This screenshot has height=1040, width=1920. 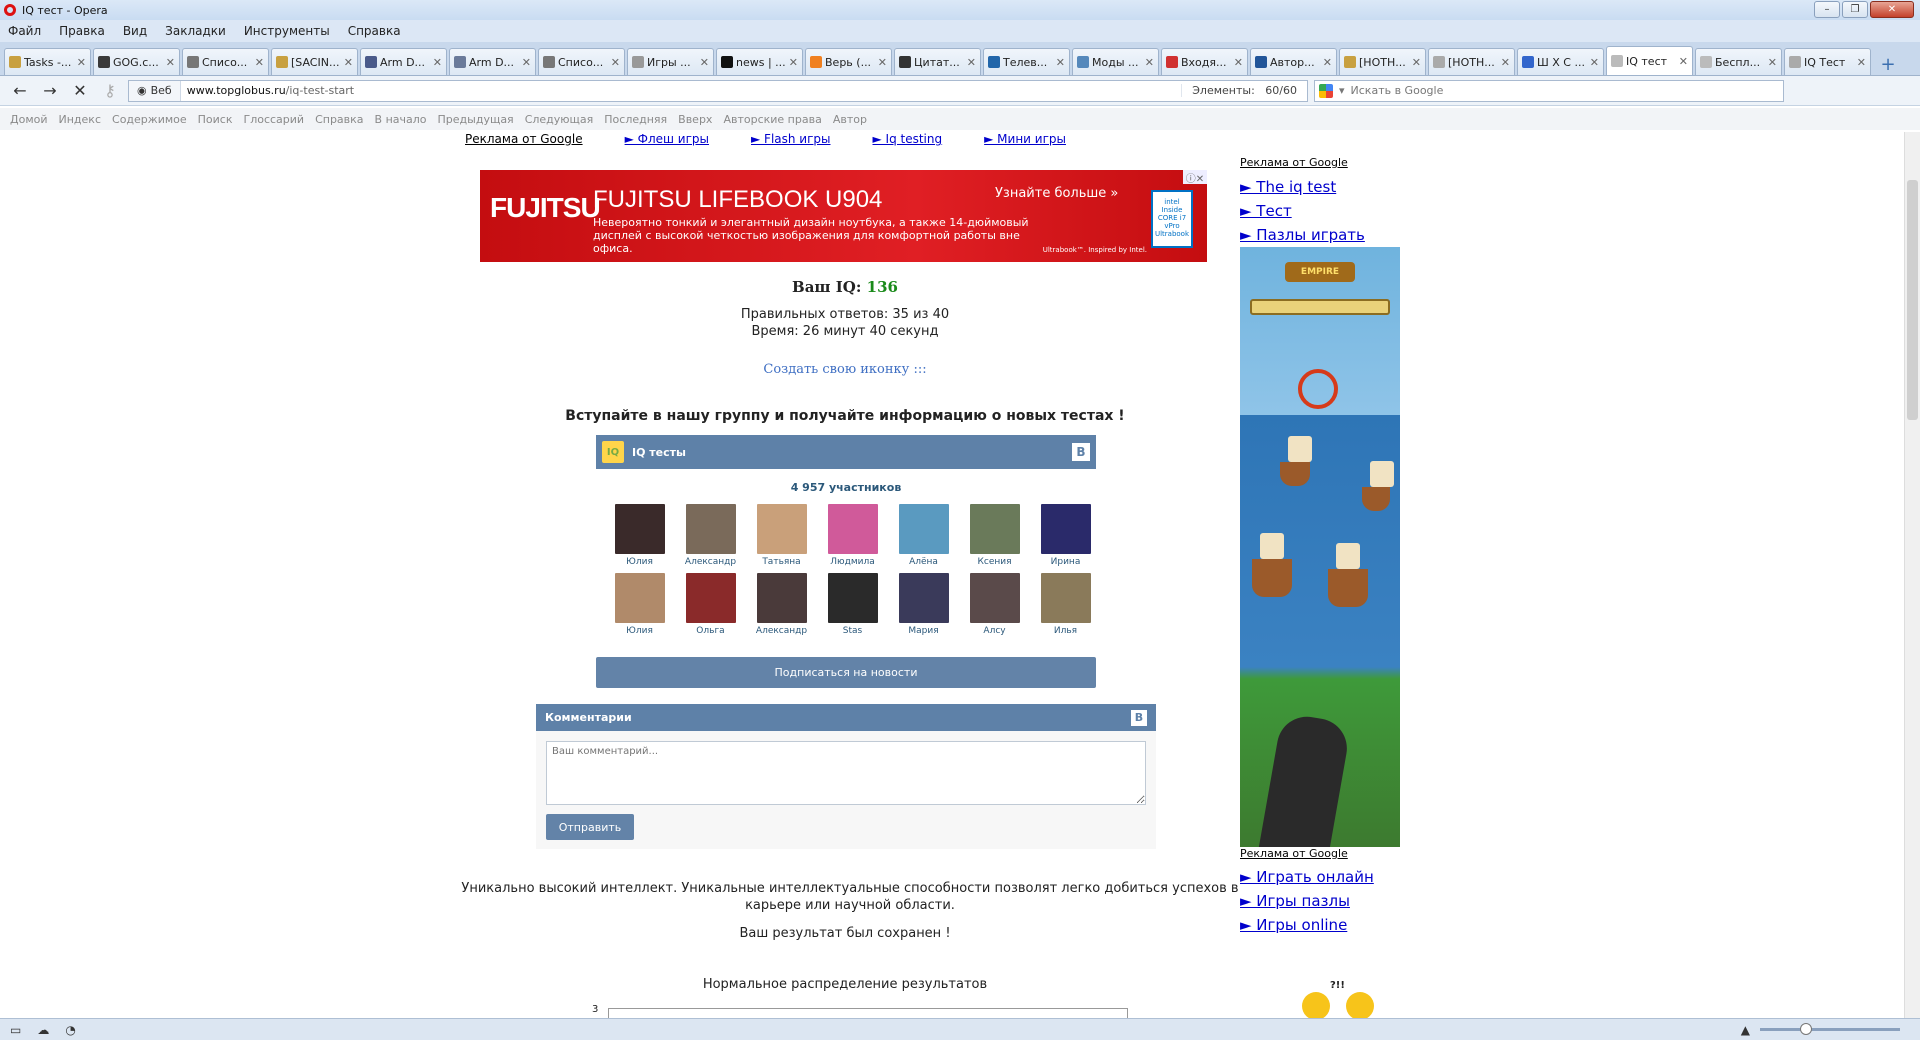 What do you see at coordinates (1302, 235) in the screenshot?
I see `side-ad-link: ► Пазлы играть` at bounding box center [1302, 235].